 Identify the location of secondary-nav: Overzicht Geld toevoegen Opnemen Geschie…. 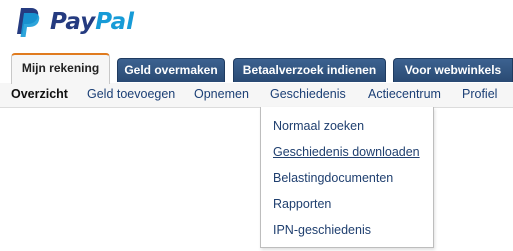
(256, 95).